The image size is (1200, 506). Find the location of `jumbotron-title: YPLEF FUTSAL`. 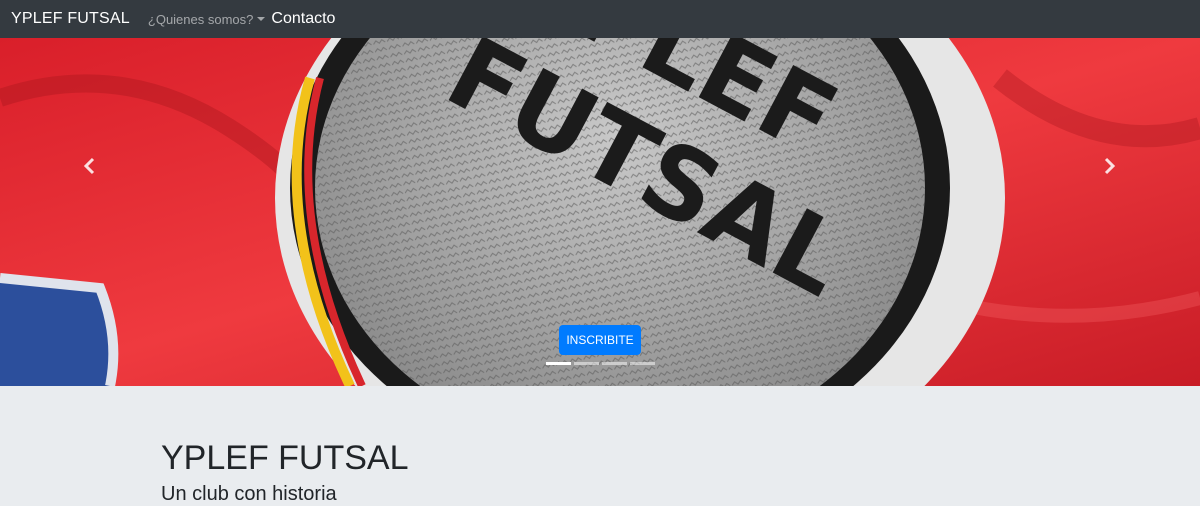

jumbotron-title: YPLEF FUTSAL is located at coordinates (285, 458).